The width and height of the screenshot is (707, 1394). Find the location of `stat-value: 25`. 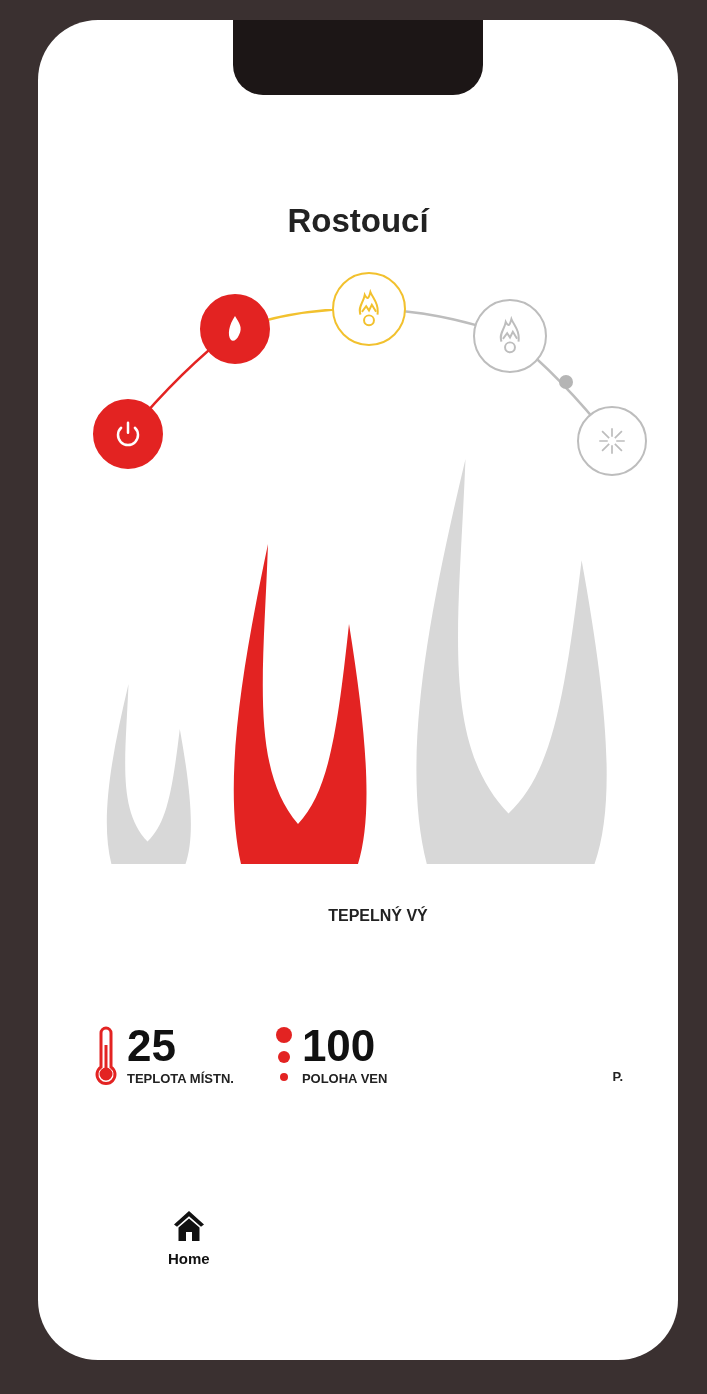

stat-value: 25 is located at coordinates (152, 1045).